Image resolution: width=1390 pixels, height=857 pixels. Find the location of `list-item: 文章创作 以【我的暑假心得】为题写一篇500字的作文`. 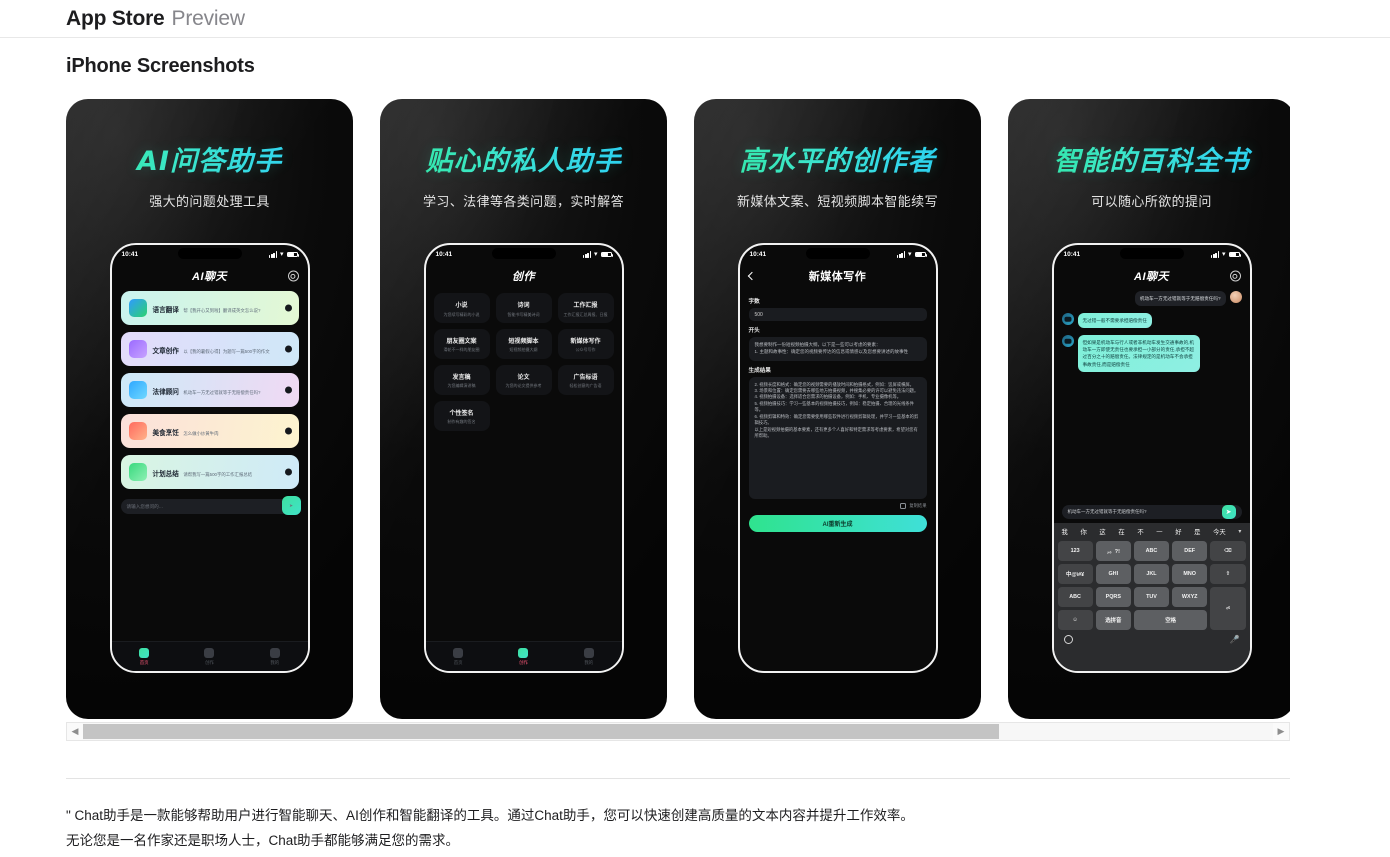

list-item: 文章创作 以【我的暑假心得】为题写一篇500字的作文 is located at coordinates (209, 349).